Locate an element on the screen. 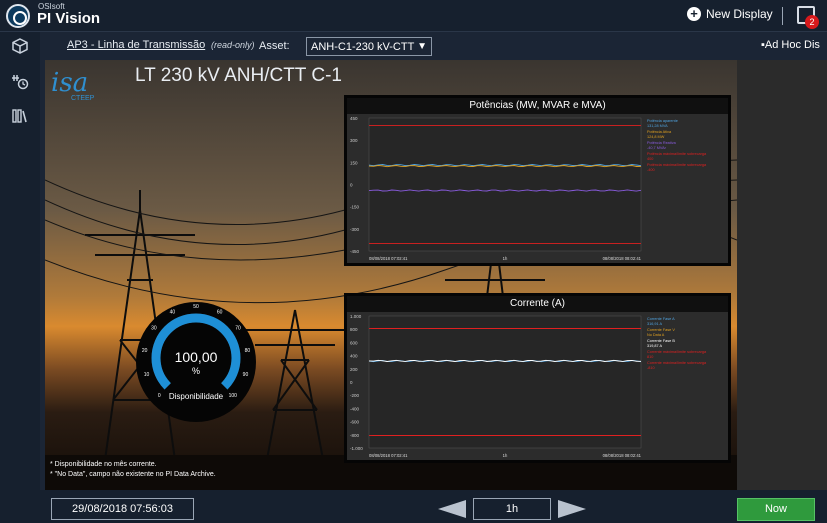 Image resolution: width=827 pixels, height=523 pixels. new-display-button: + New Display is located at coordinates (730, 14).